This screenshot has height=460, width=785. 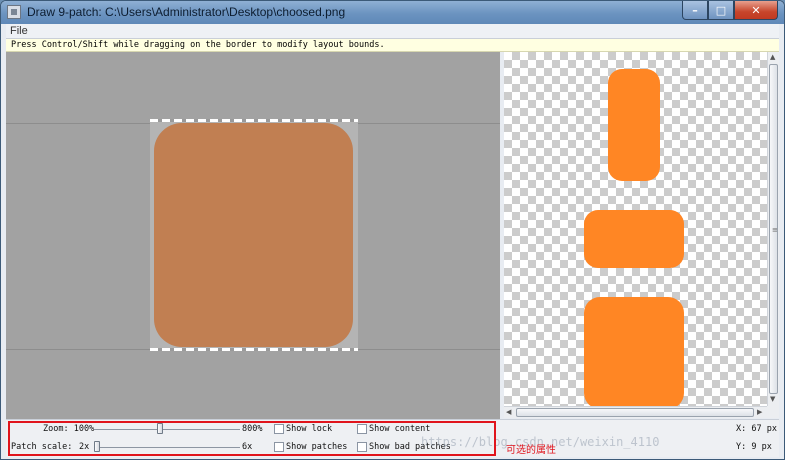 I want to click on close-button: ✕, so click(x=756, y=10).